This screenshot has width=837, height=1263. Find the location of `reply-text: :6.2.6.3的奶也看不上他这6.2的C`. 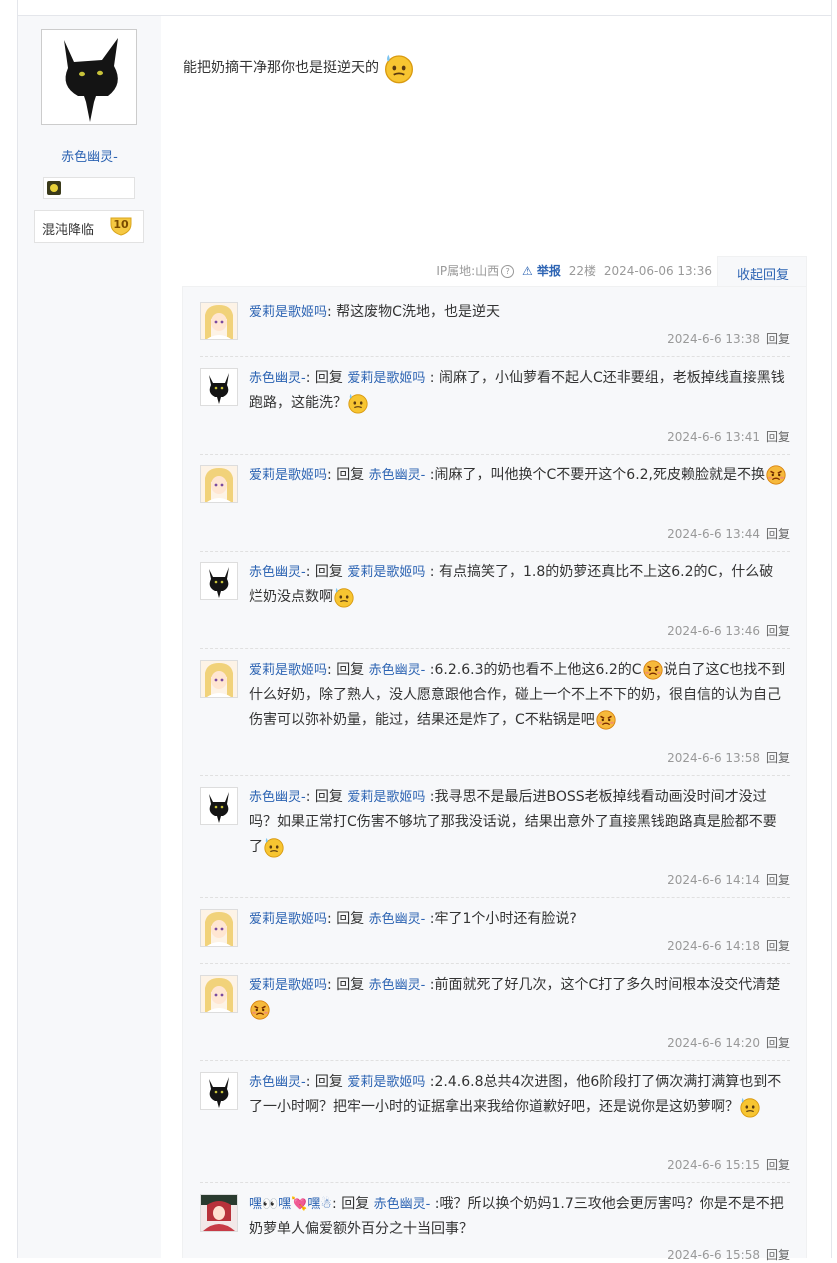

reply-text: :6.2.6.3的奶也看不上他这6.2的C is located at coordinates (533, 670).